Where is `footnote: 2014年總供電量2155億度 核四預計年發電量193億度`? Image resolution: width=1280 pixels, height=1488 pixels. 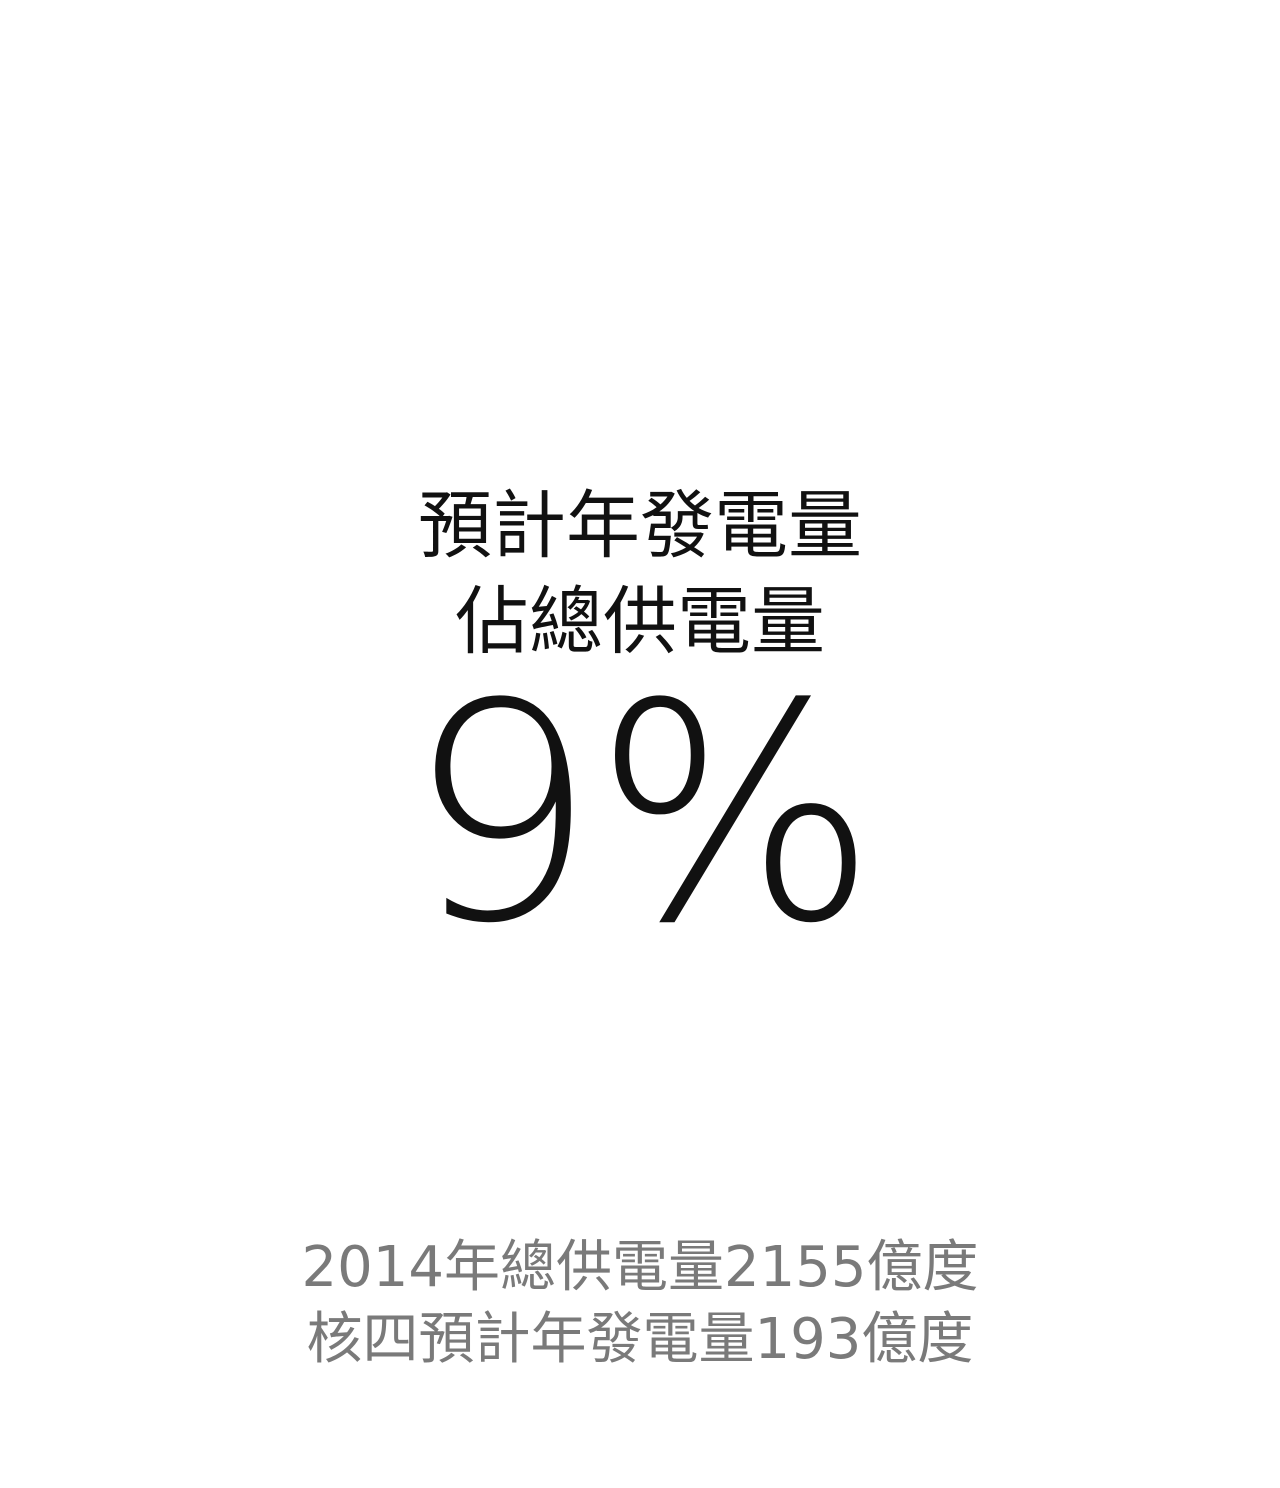 footnote: 2014年總供電量2155億度 核四預計年發電量193億度 is located at coordinates (640, 1304).